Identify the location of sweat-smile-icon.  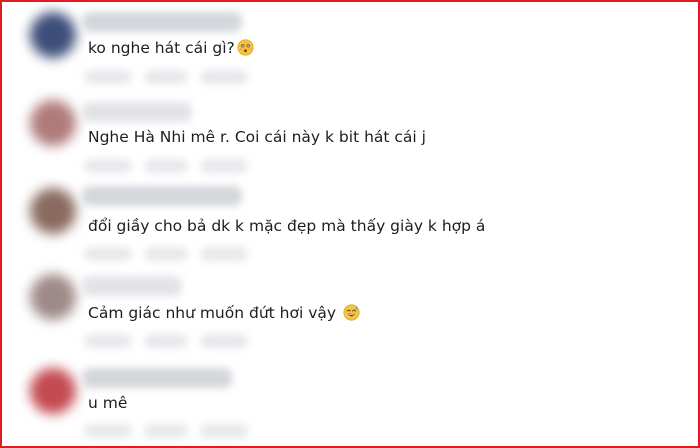
(351, 312).